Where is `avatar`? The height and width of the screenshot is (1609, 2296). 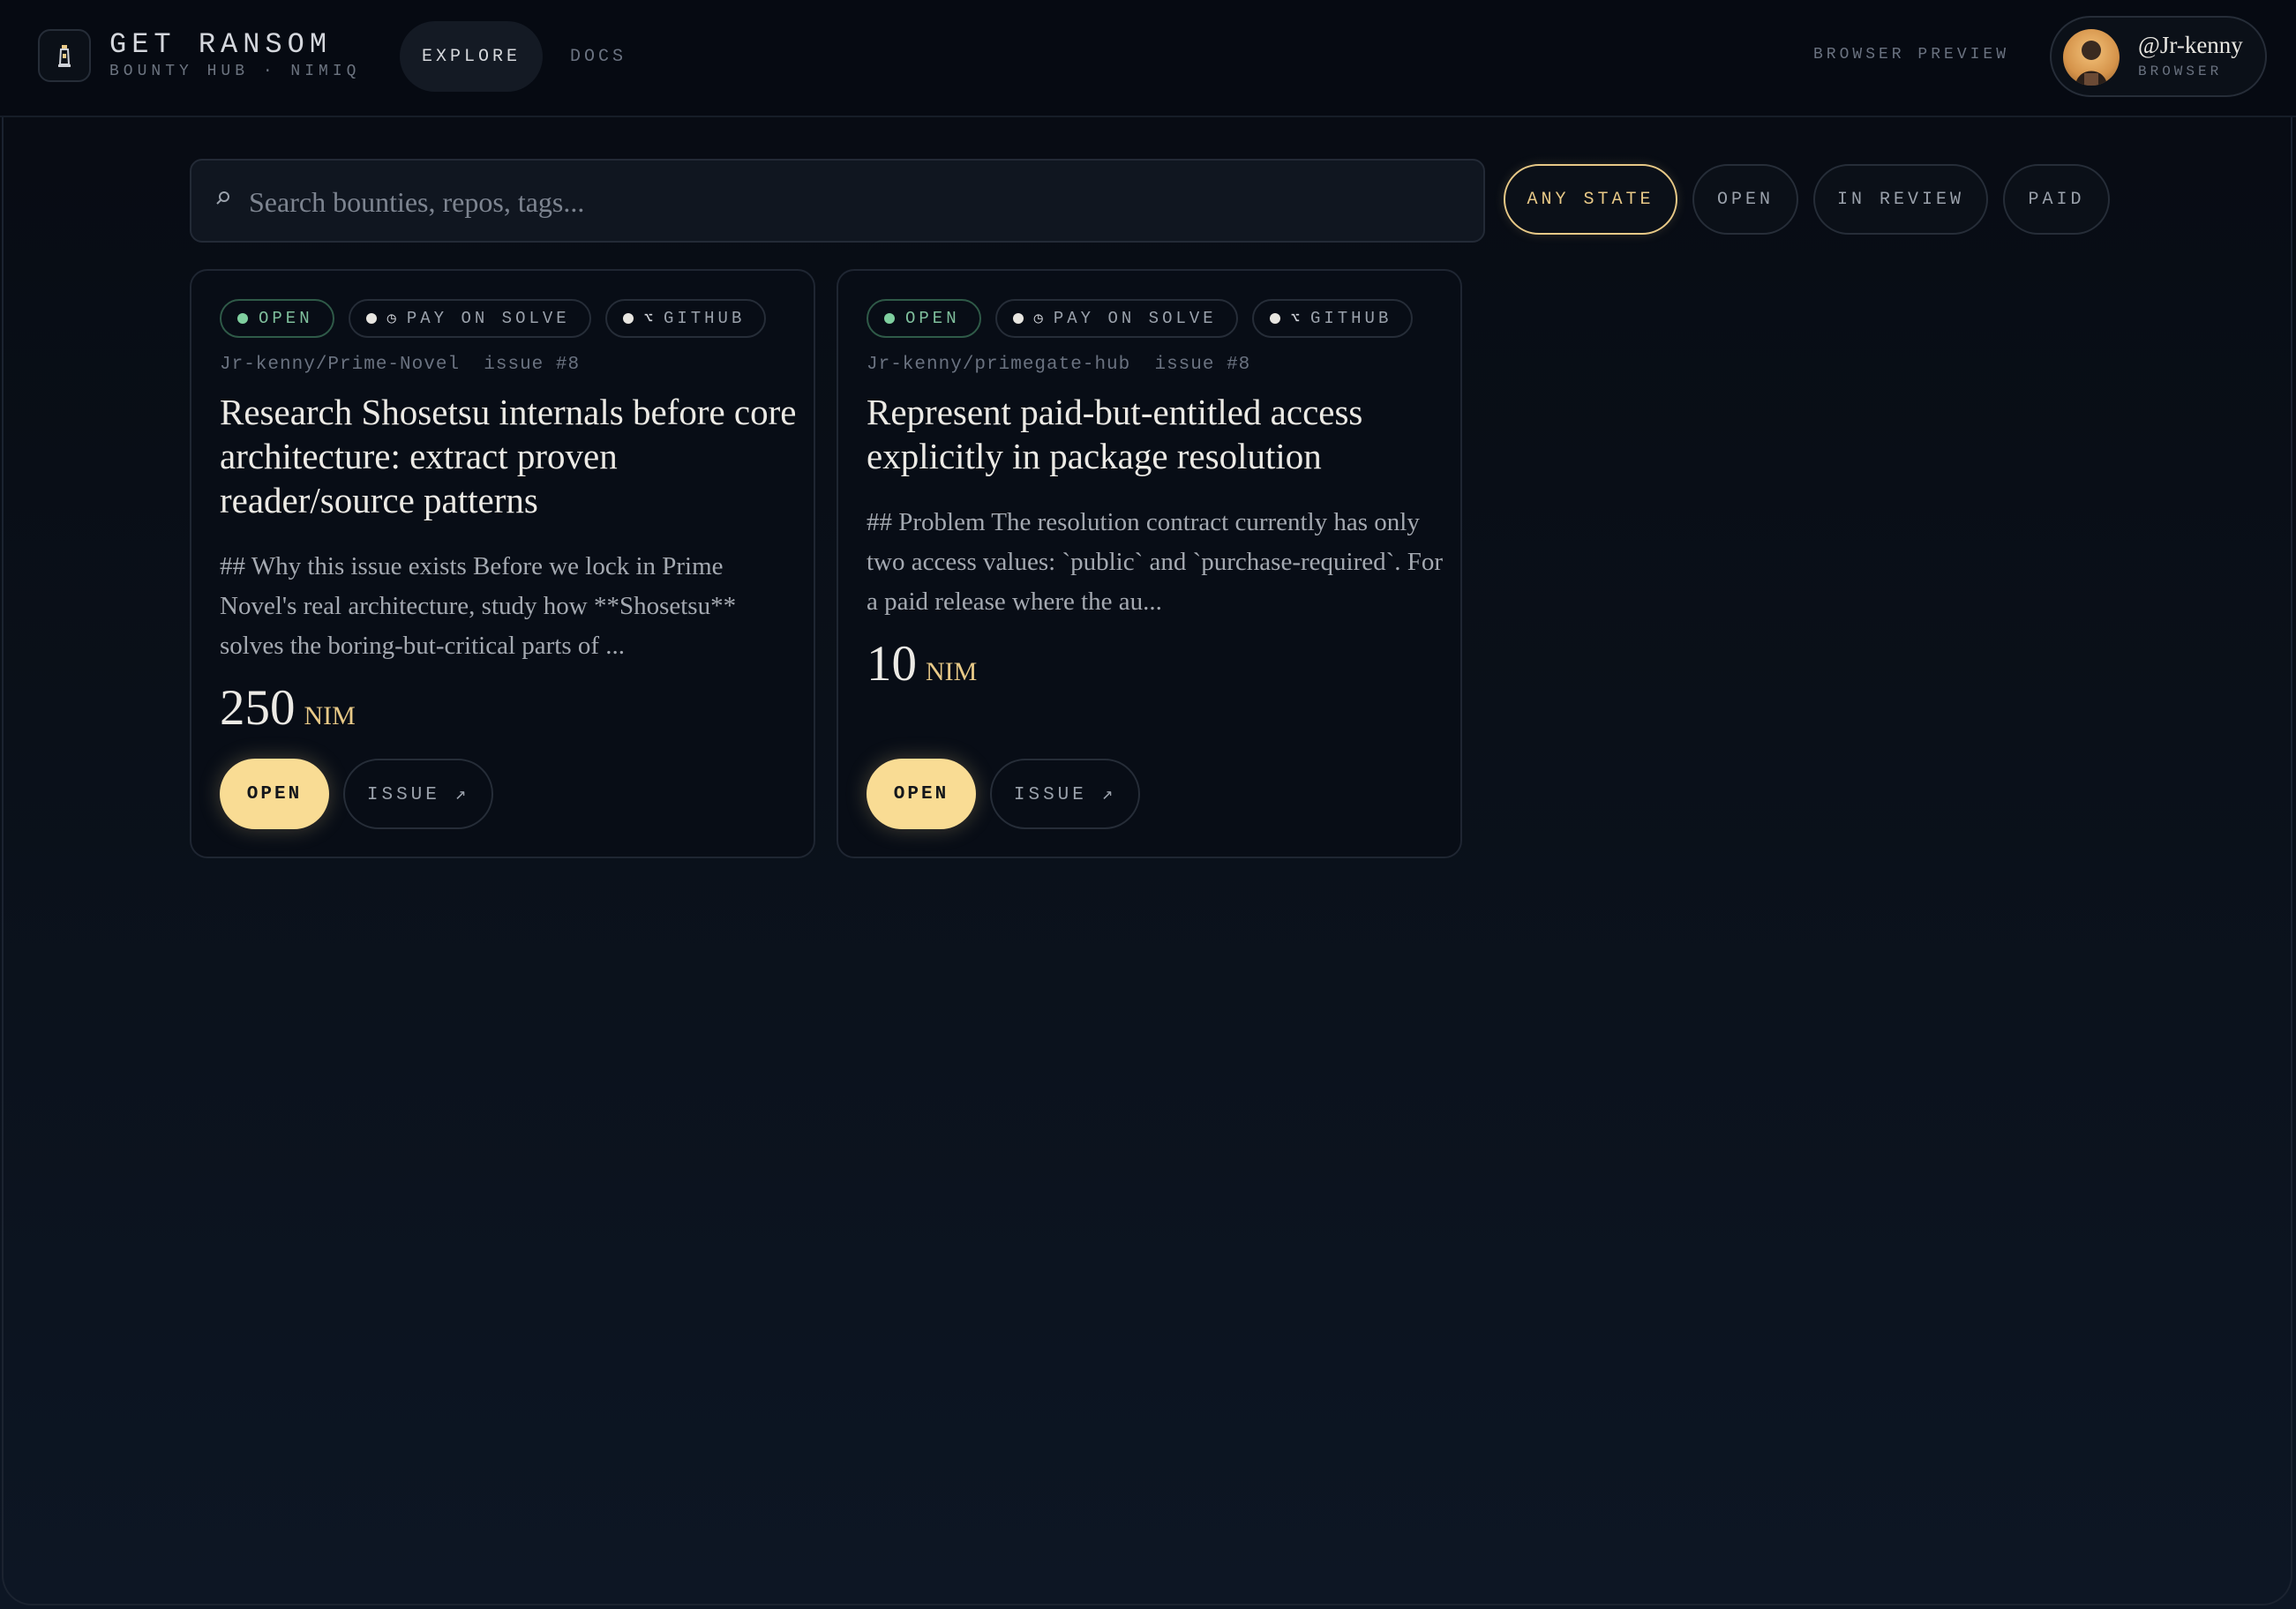
avatar is located at coordinates (2091, 57).